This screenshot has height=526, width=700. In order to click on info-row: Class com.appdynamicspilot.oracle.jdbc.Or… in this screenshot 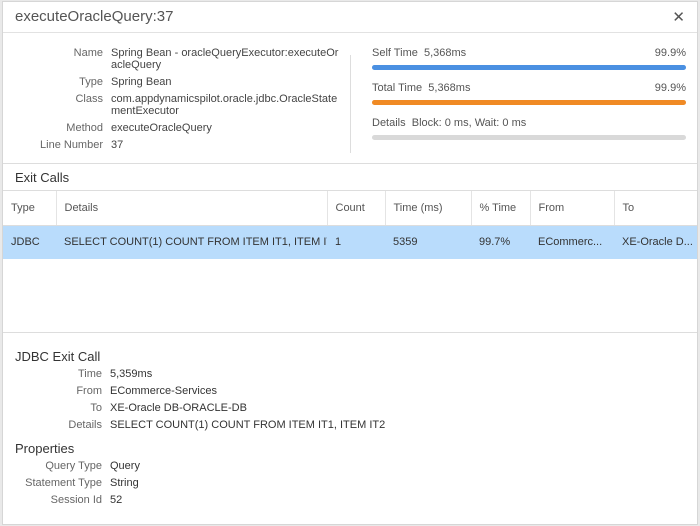, I will do `click(177, 105)`.